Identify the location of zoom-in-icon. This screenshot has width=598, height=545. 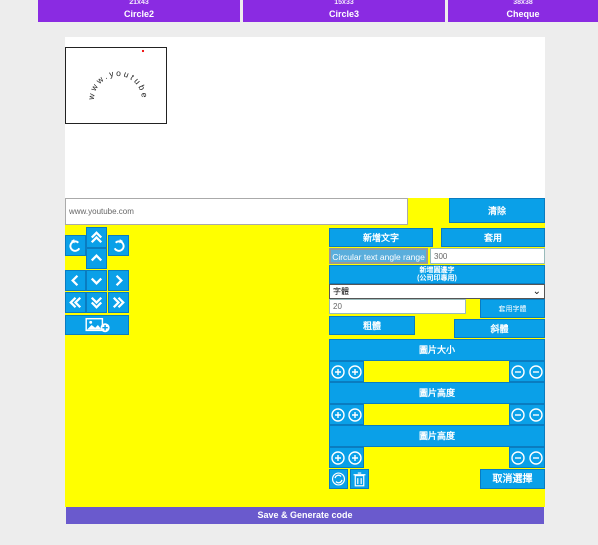
(338, 372).